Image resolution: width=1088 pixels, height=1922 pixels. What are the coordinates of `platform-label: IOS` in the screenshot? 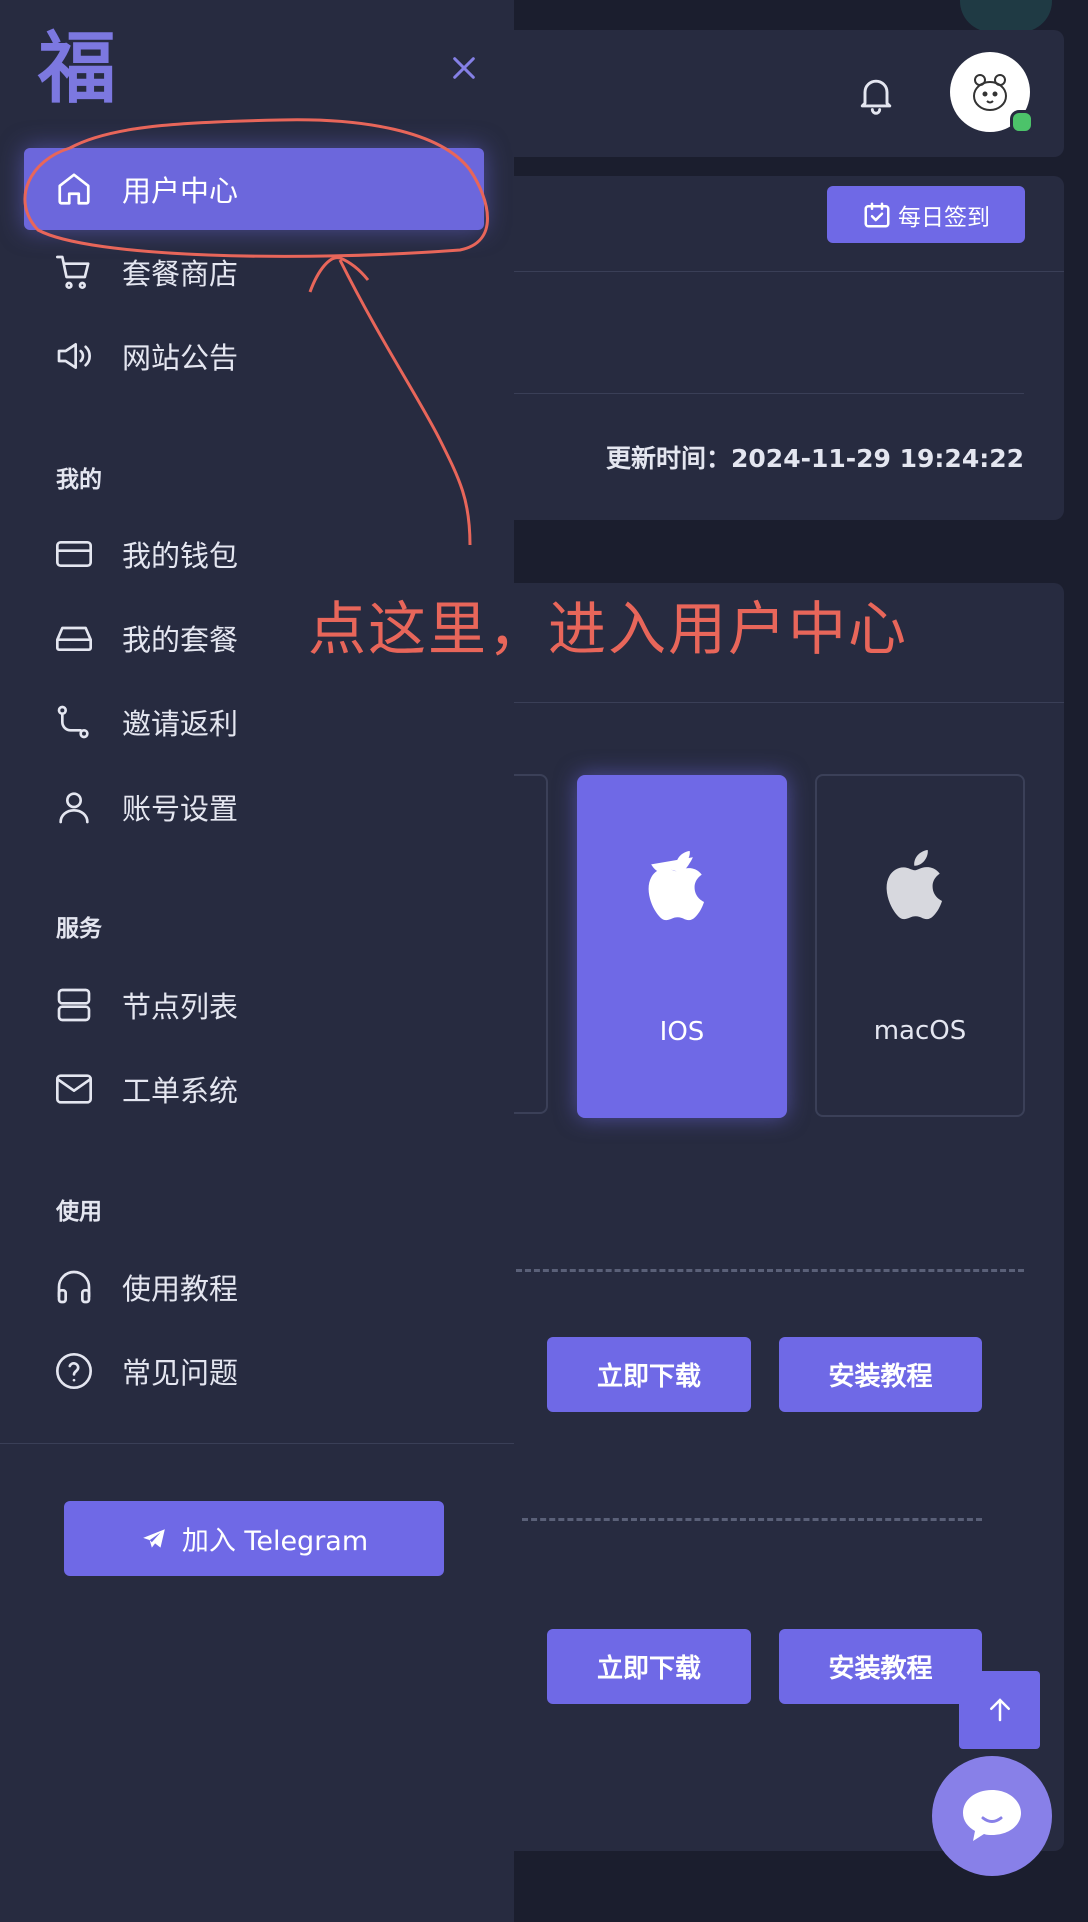 It's located at (682, 1032).